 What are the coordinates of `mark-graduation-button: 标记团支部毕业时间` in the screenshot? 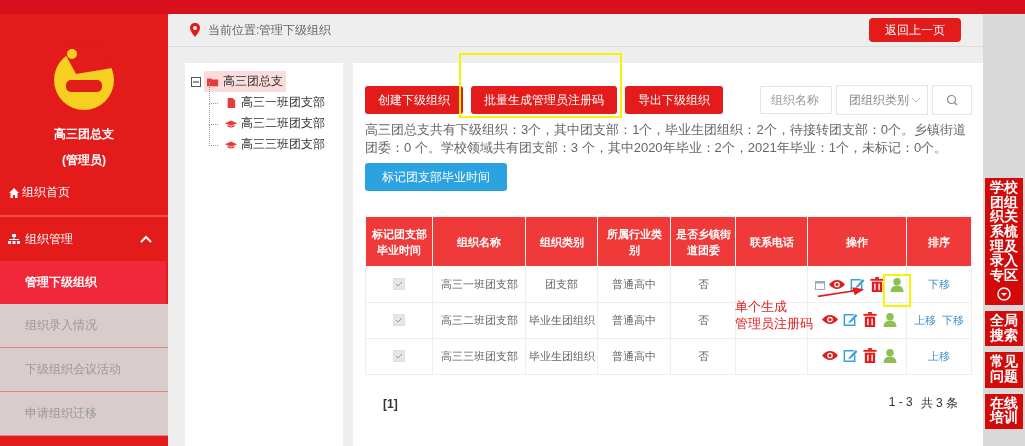 It's located at (436, 177).